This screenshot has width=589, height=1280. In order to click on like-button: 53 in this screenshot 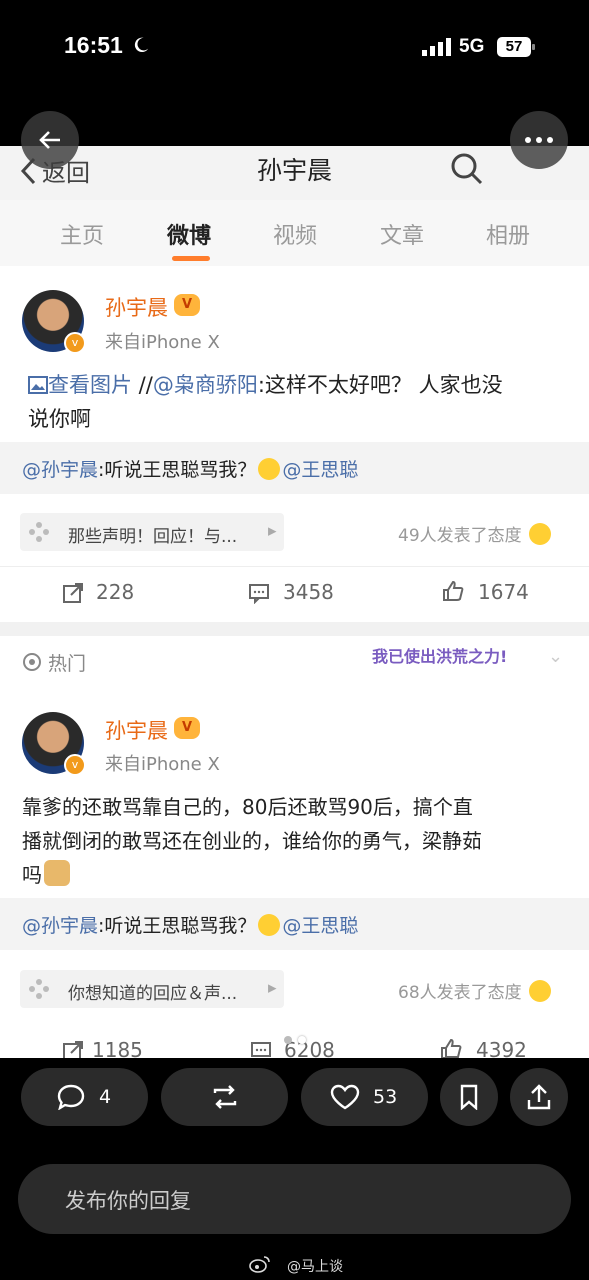, I will do `click(364, 1097)`.